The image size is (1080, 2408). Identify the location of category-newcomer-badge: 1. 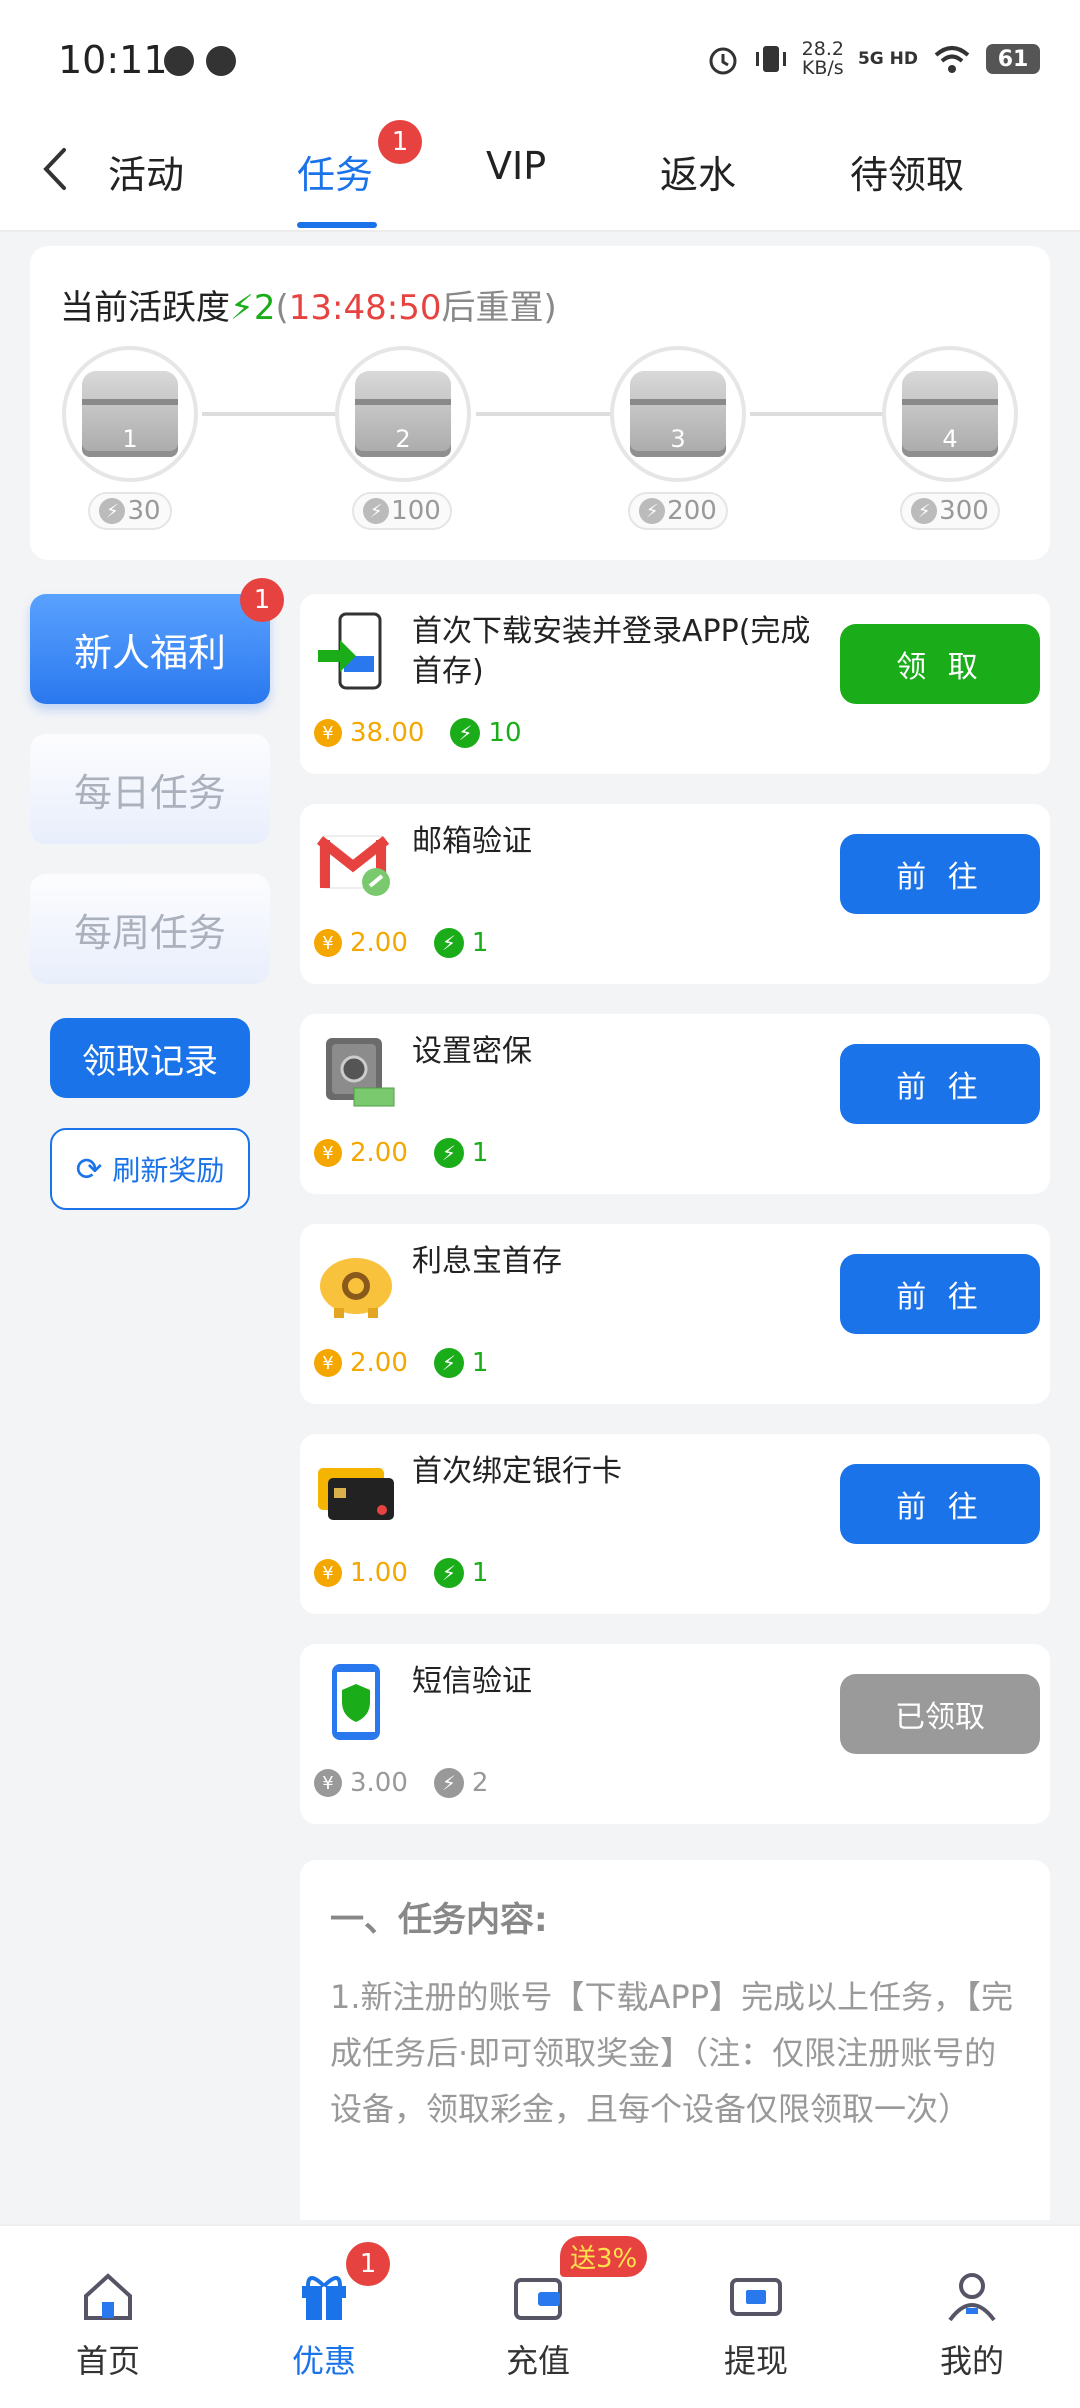
(262, 600).